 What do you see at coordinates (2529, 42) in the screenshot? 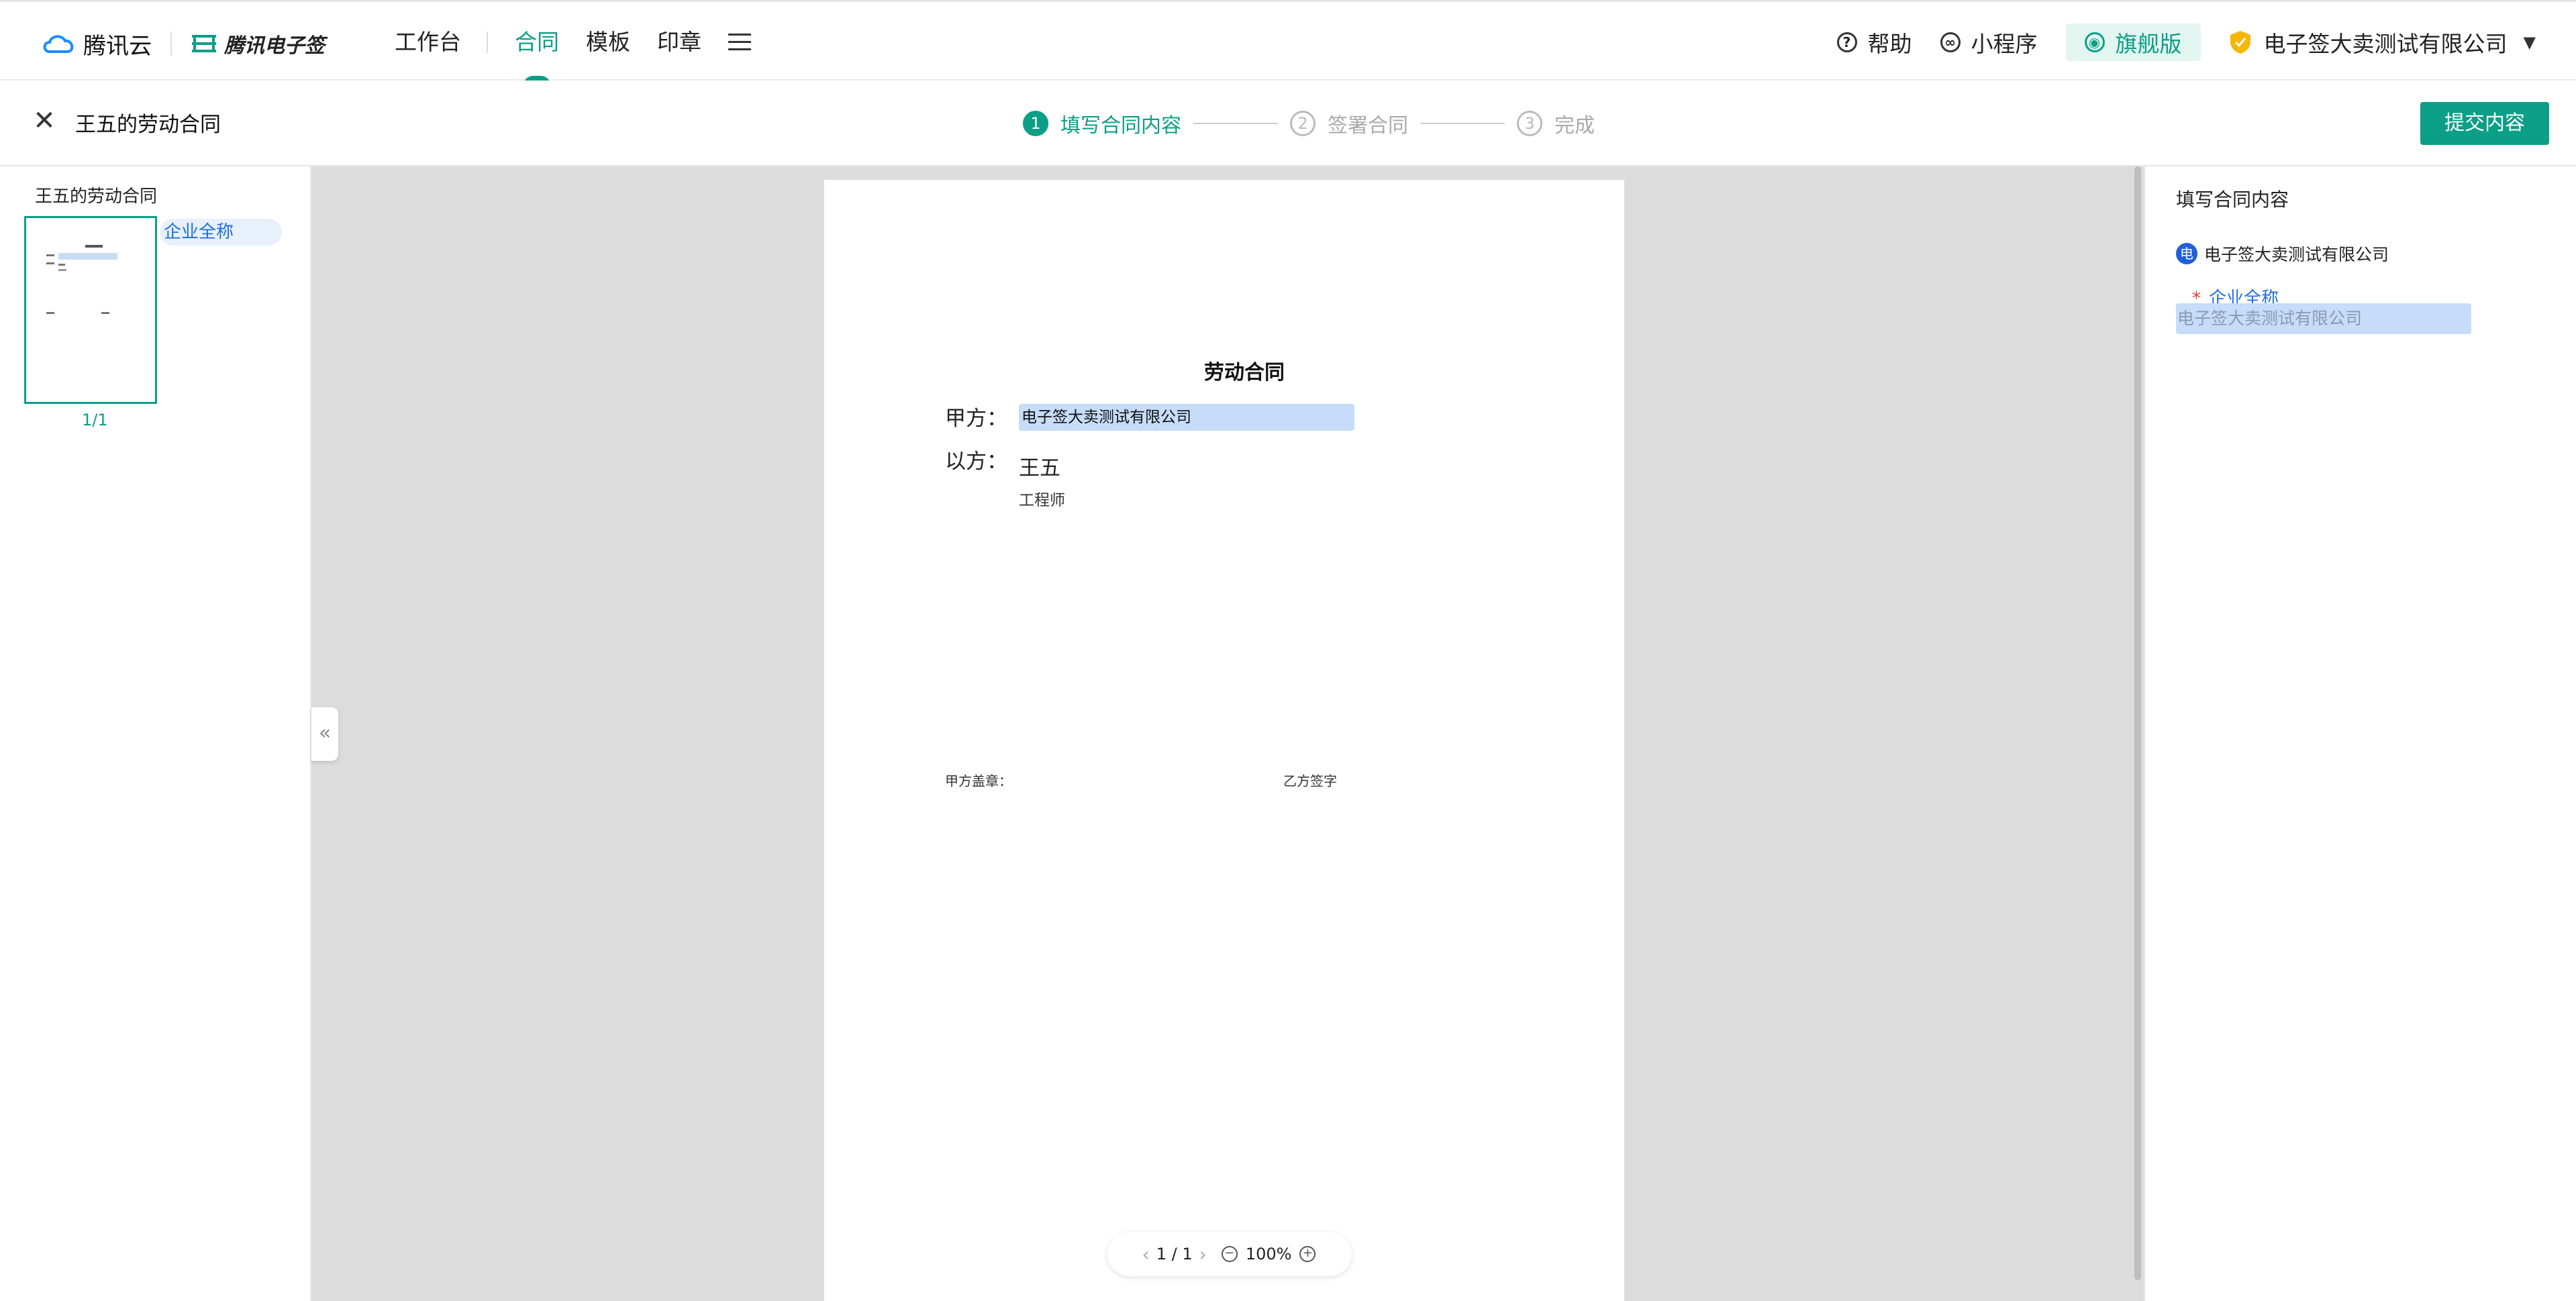
I see `caret-down-icon: ▼` at bounding box center [2529, 42].